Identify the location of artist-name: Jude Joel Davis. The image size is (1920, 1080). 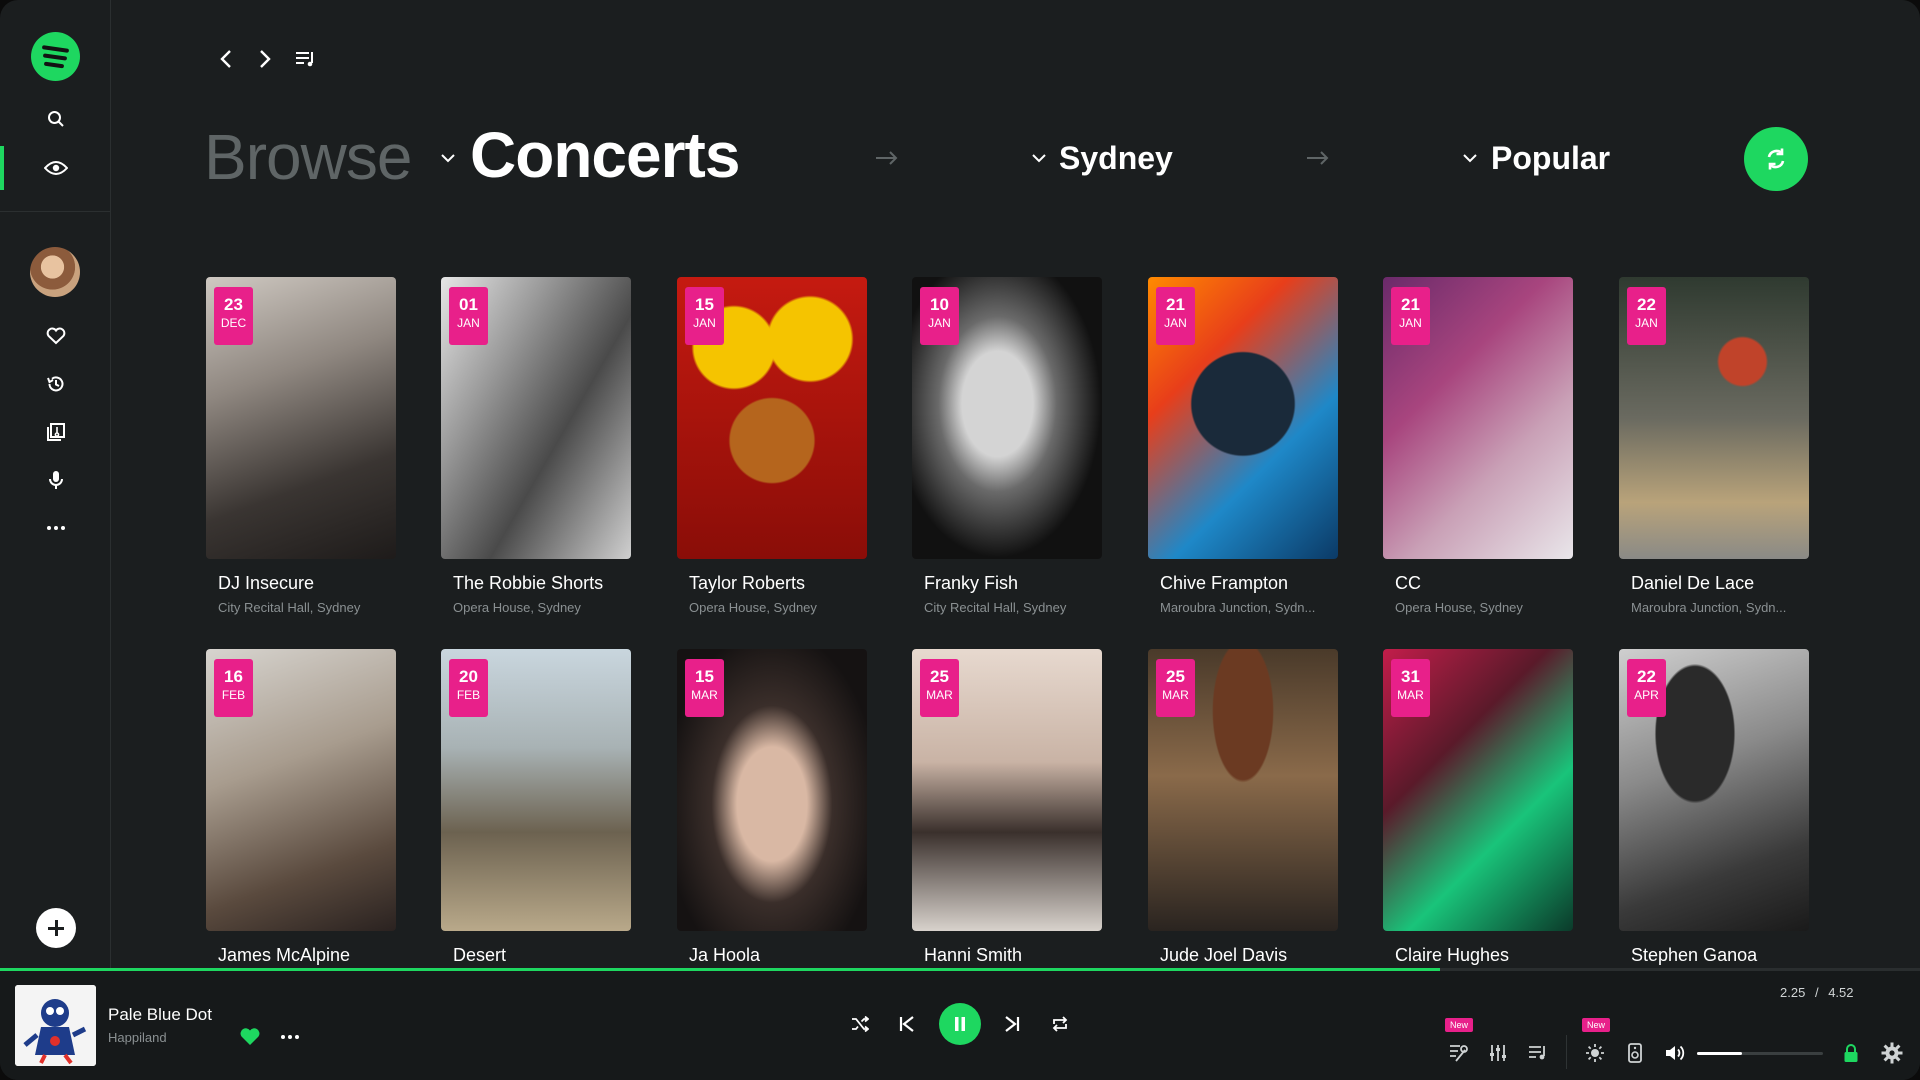
(1224, 955).